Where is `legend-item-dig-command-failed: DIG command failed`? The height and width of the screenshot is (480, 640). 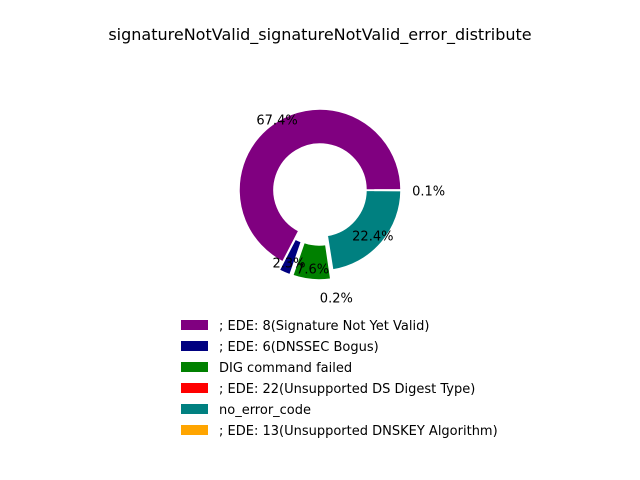
legend-item-dig-command-failed: DIG command failed is located at coordinates (266, 368).